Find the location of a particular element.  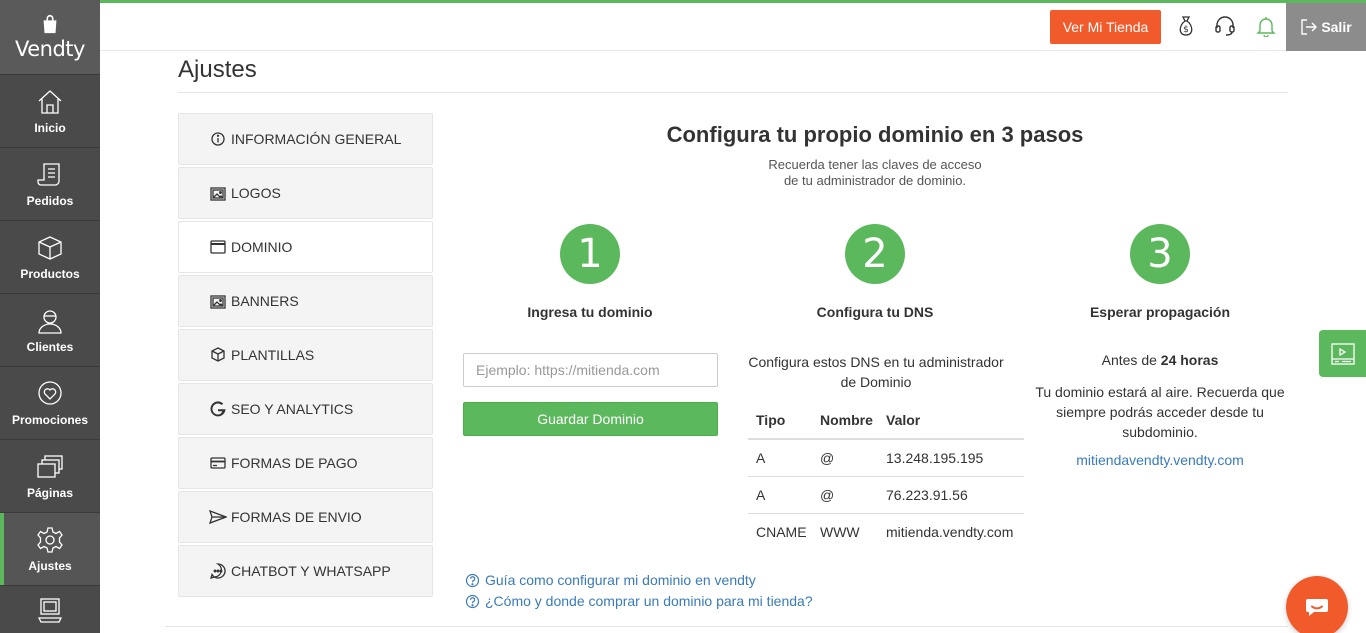

menu-item-formas-de-pago: FORMAS DE PAGO is located at coordinates (305, 463).